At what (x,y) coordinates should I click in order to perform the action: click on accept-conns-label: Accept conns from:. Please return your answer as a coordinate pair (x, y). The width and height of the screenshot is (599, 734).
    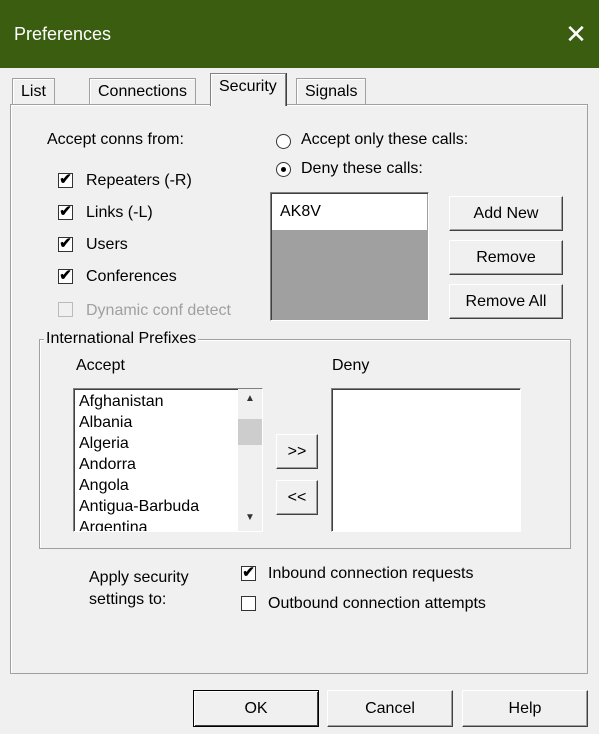
    Looking at the image, I should click on (115, 139).